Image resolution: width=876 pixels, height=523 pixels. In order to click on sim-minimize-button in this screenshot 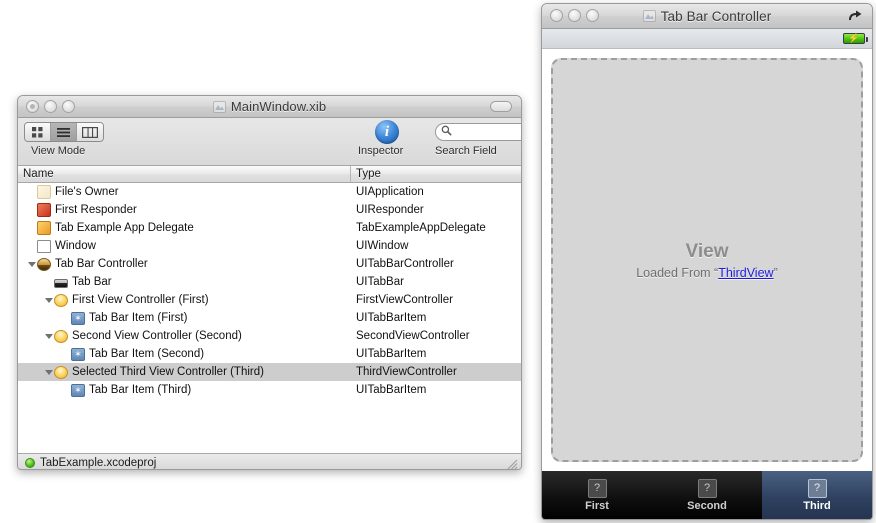, I will do `click(574, 15)`.